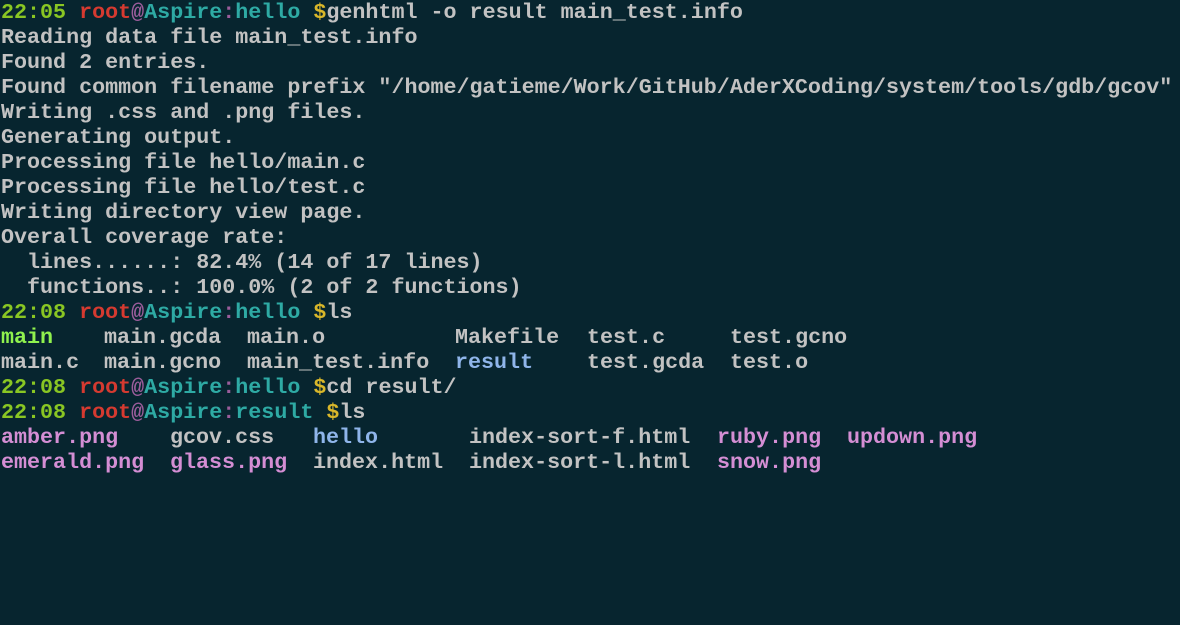 Image resolution: width=1180 pixels, height=625 pixels. What do you see at coordinates (105, 62) in the screenshot?
I see `output-line: Found 2 entries.` at bounding box center [105, 62].